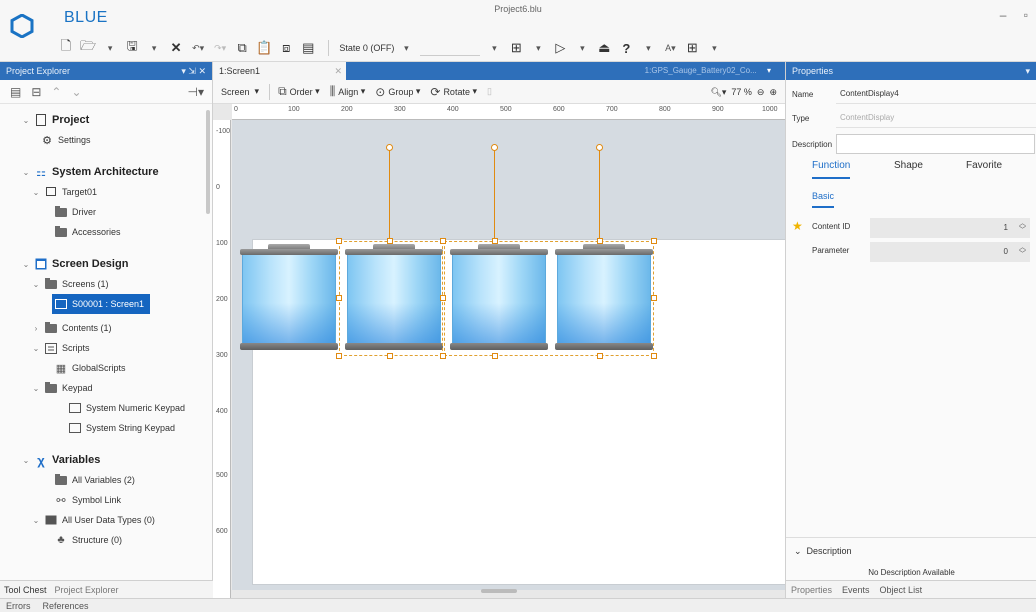 Image resolution: width=1036 pixels, height=612 pixels. I want to click on tree-item-settings: ⚙ Settings, so click(64, 140).